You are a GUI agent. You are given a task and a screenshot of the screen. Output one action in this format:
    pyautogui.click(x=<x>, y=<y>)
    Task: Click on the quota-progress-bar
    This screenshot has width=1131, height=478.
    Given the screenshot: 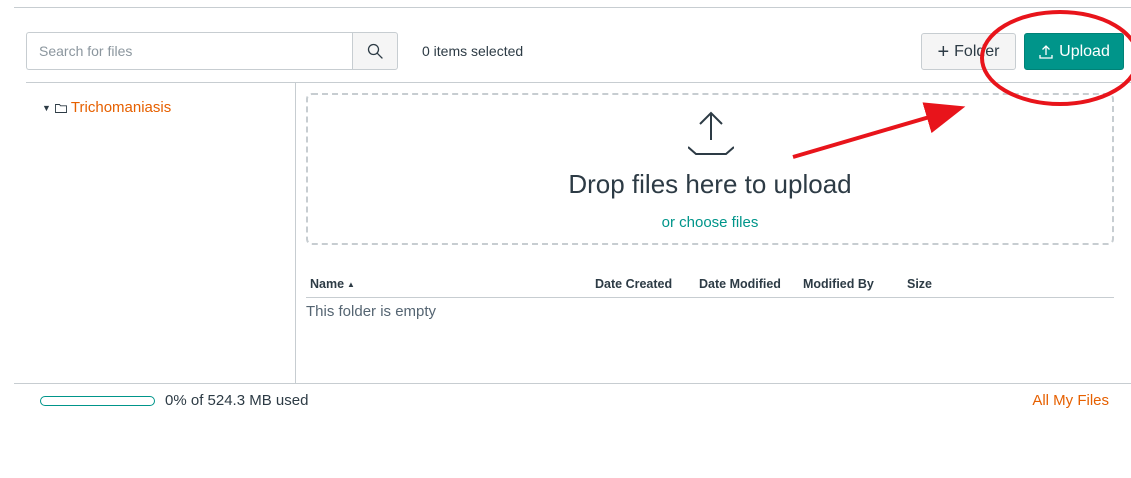 What is the action you would take?
    pyautogui.click(x=97, y=401)
    